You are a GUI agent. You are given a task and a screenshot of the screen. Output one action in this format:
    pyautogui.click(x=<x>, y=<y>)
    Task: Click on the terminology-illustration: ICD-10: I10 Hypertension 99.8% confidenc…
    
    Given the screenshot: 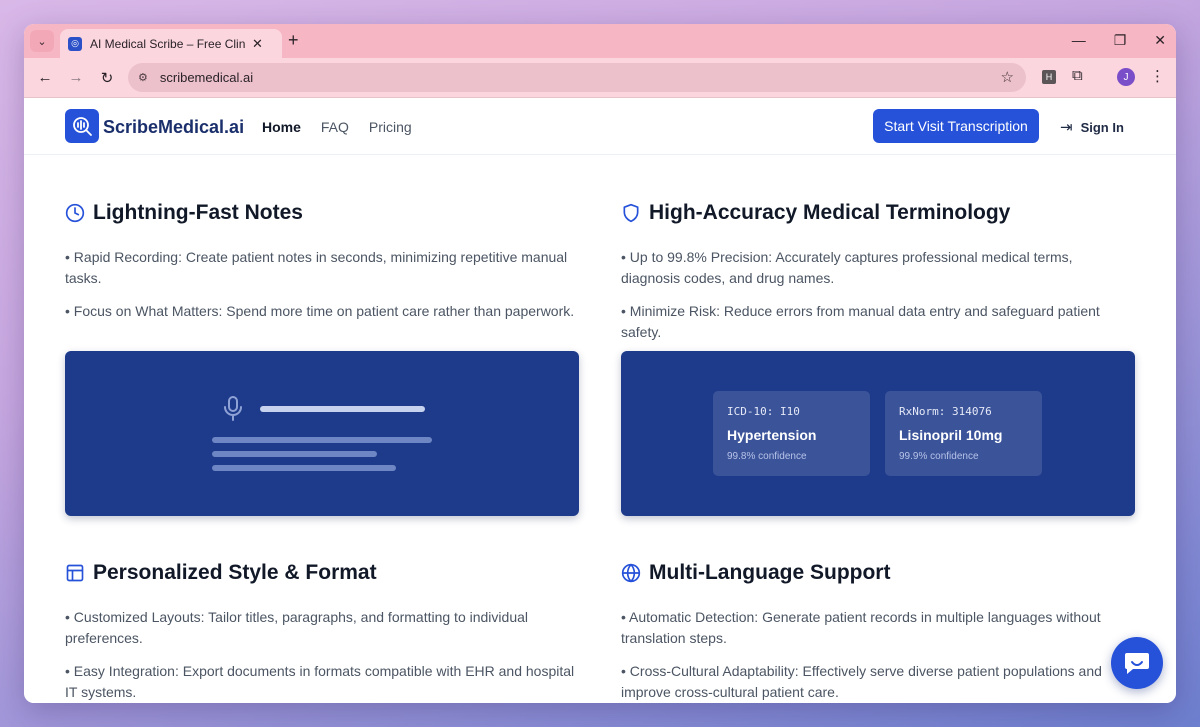 What is the action you would take?
    pyautogui.click(x=878, y=433)
    